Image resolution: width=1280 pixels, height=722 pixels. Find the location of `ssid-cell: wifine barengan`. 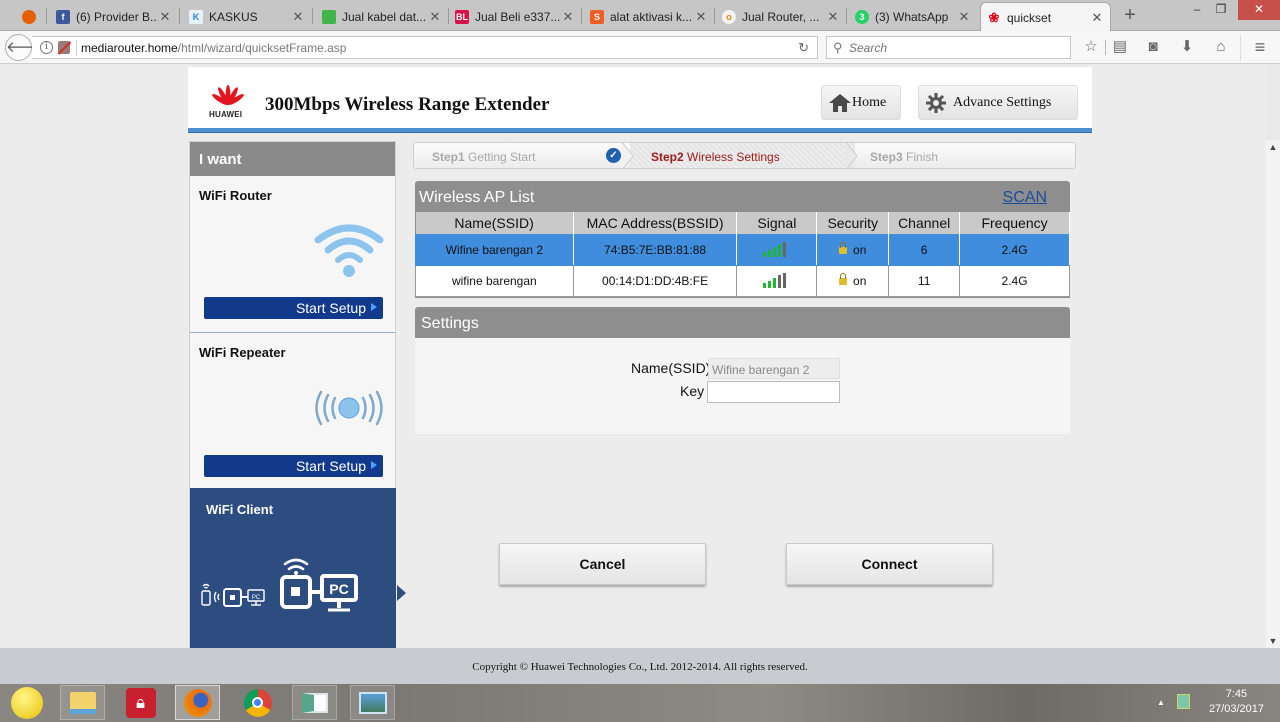

ssid-cell: wifine barengan is located at coordinates (494, 280).